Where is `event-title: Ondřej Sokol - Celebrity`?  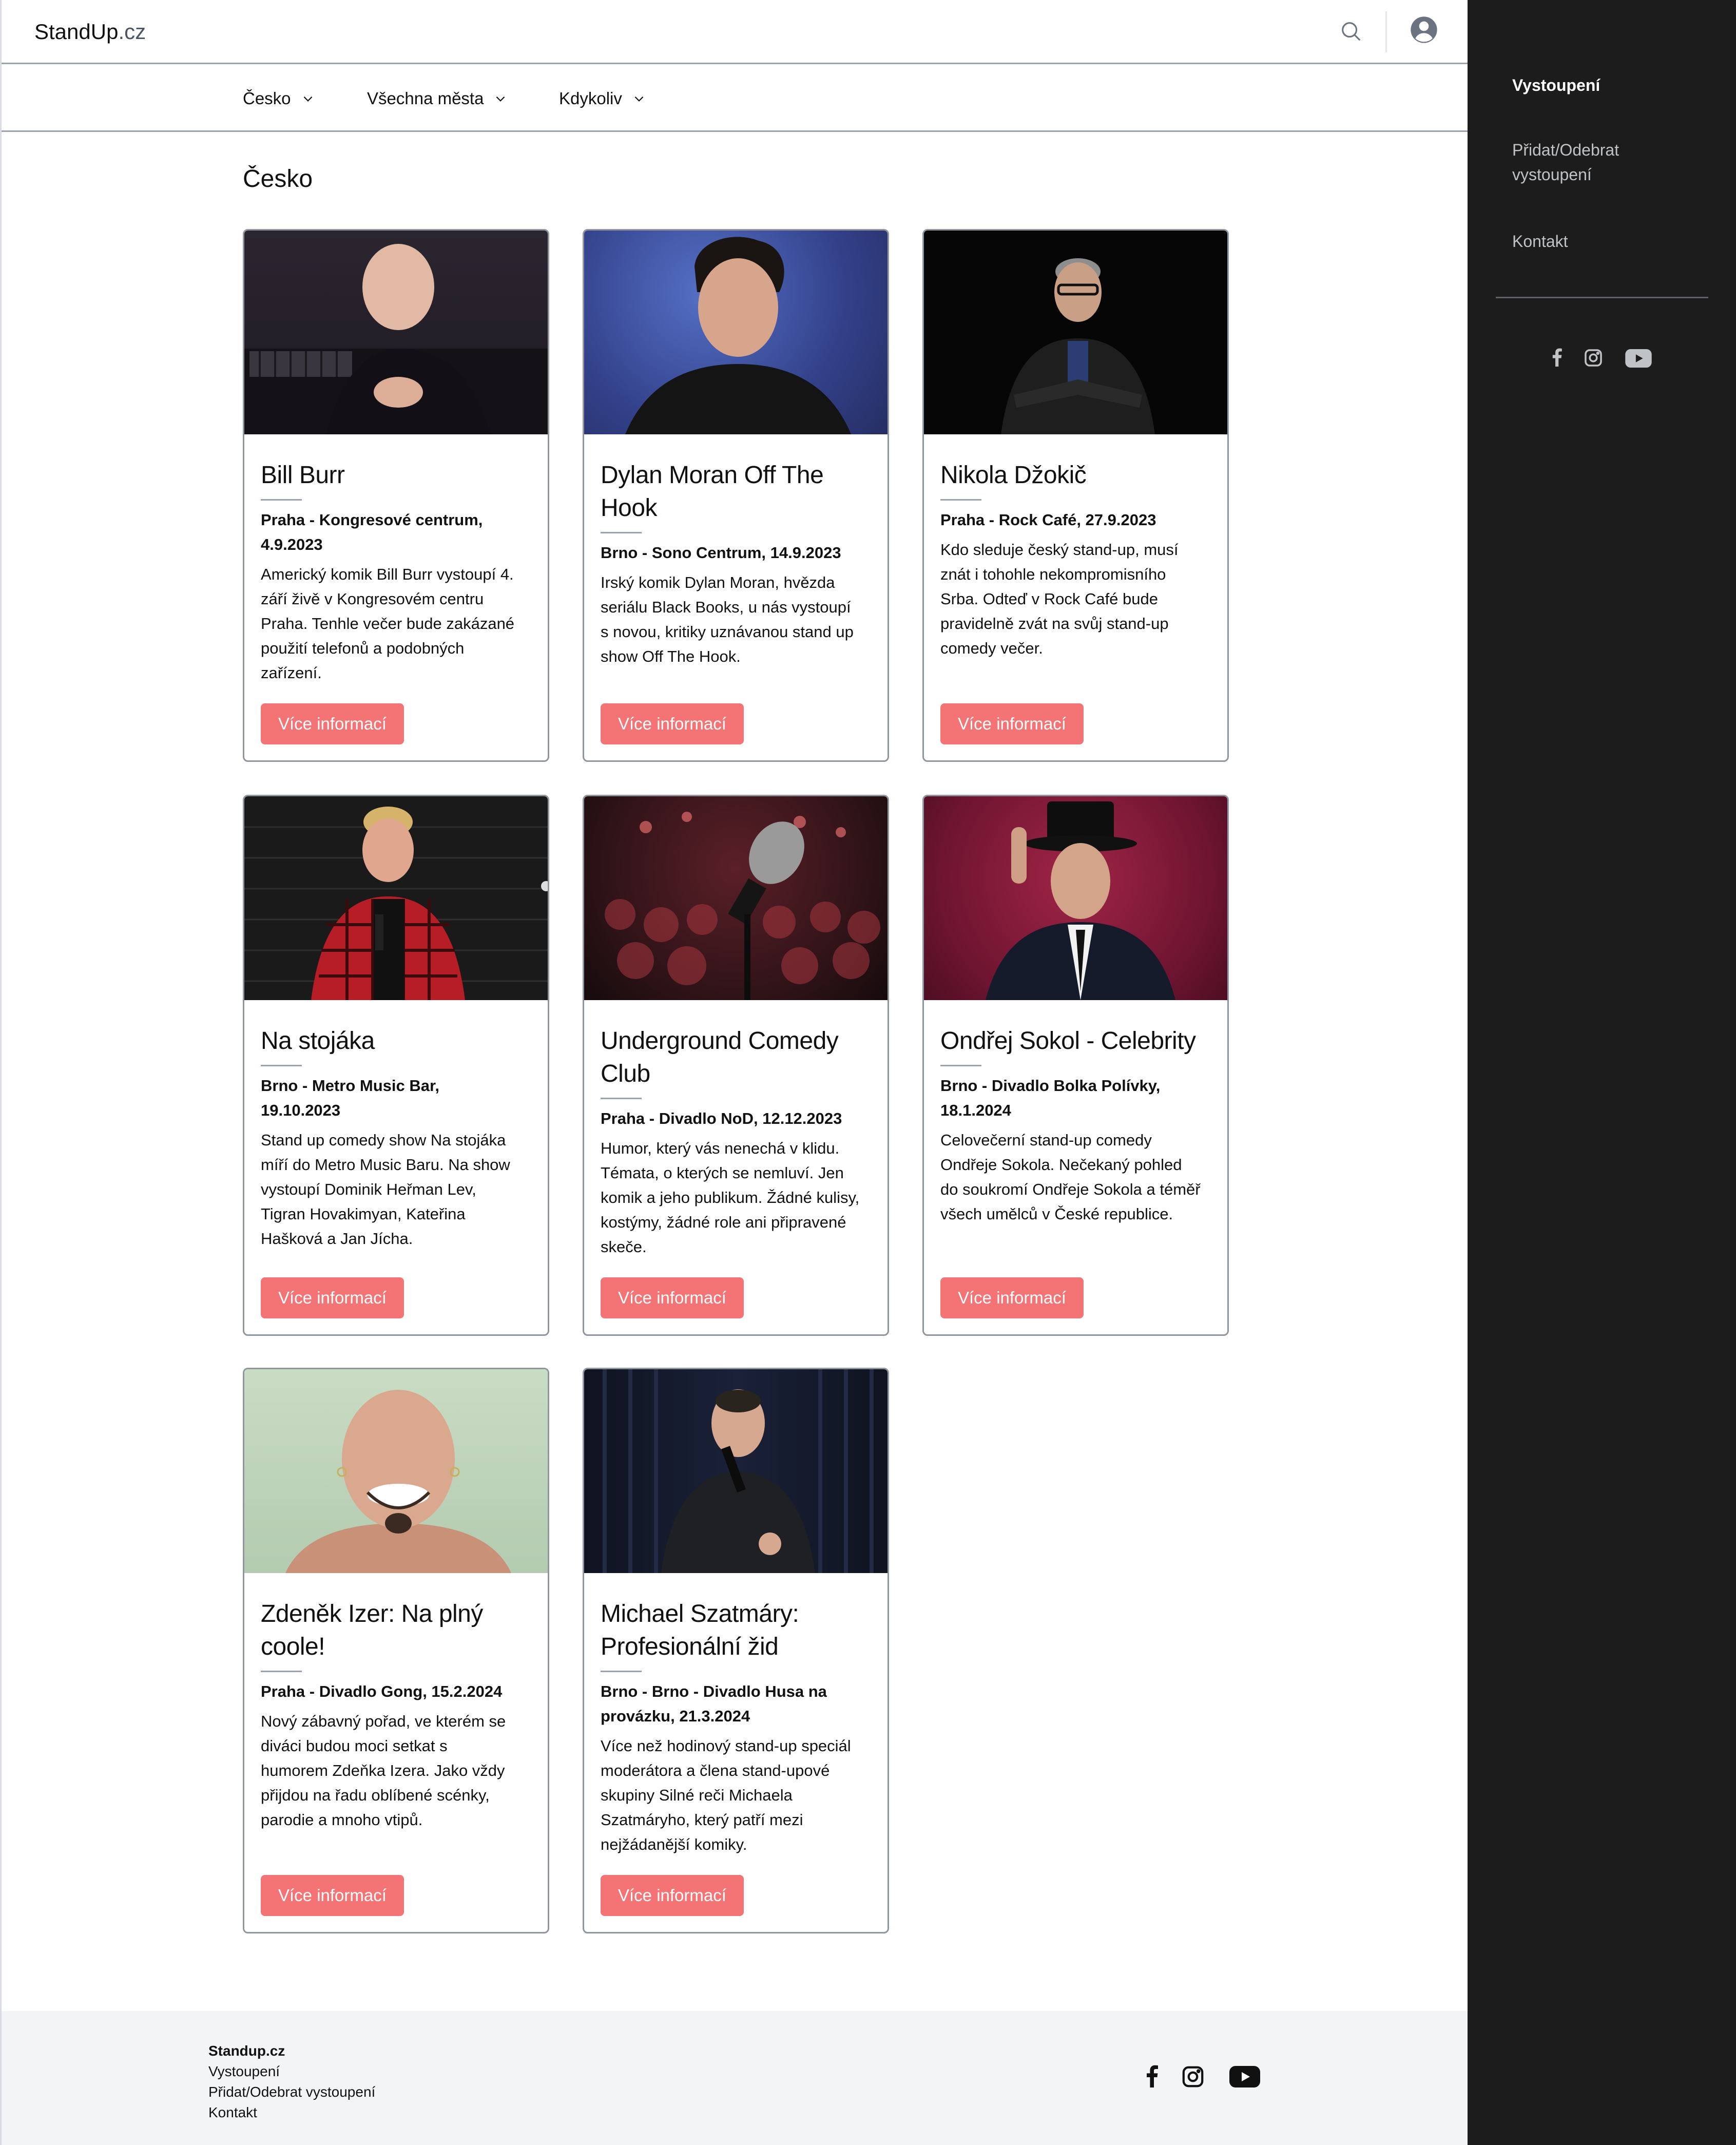
event-title: Ondřej Sokol - Celebrity is located at coordinates (1068, 1041).